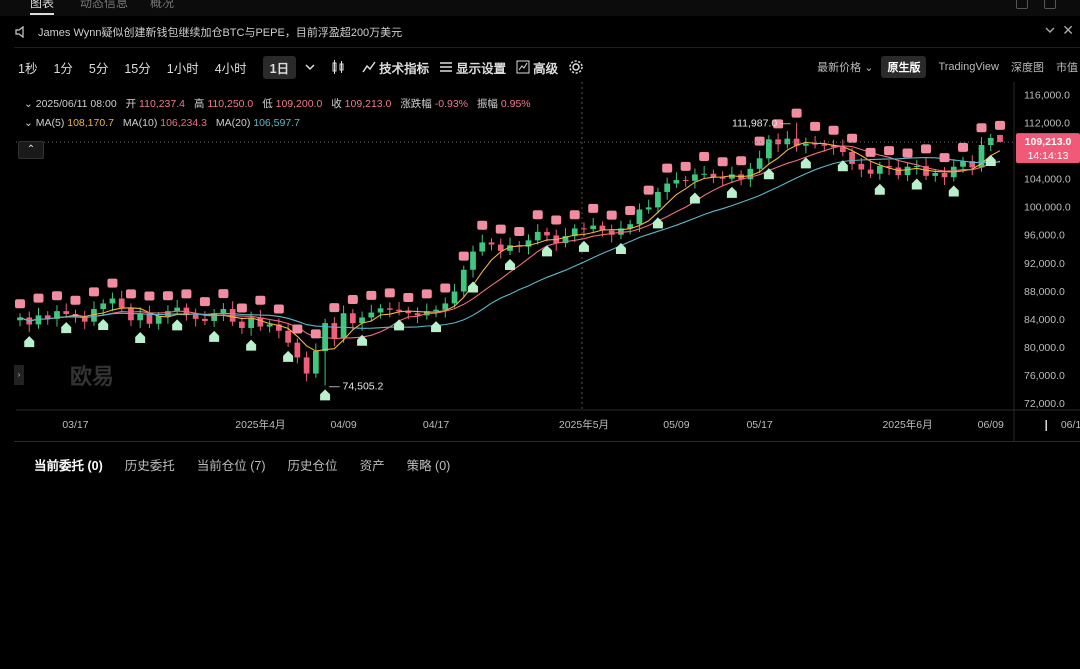 Image resolution: width=1080 pixels, height=669 pixels. What do you see at coordinates (62, 67) in the screenshot?
I see `interval-1m: 1分` at bounding box center [62, 67].